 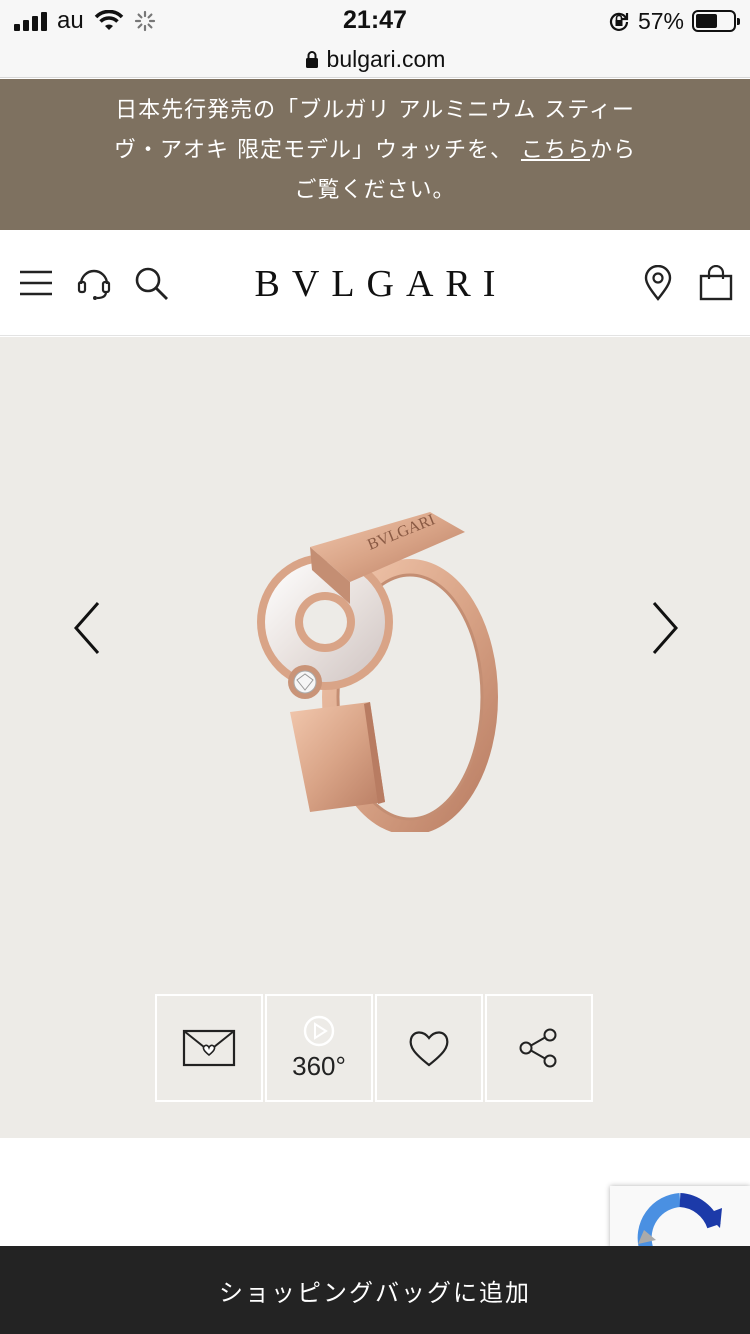 I want to click on recaptcha-badge, so click(x=680, y=1217).